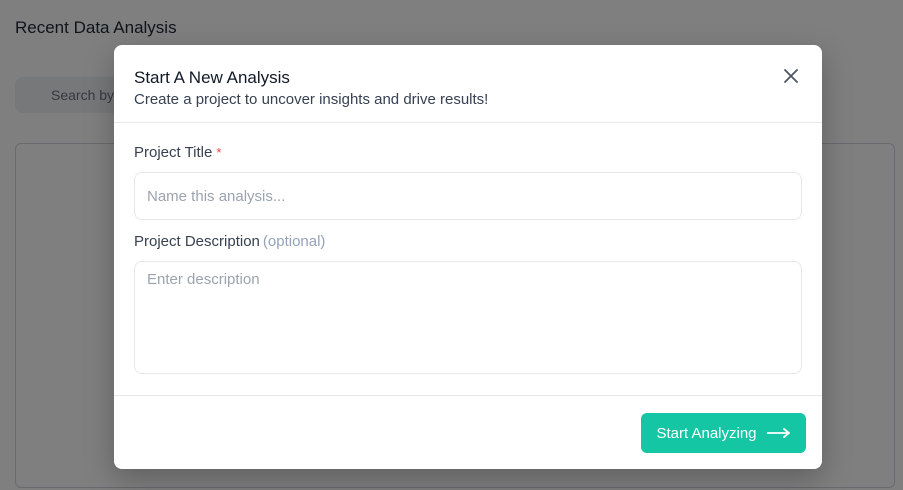 The height and width of the screenshot is (490, 903). I want to click on project-title-label-text: Project Title, so click(173, 152).